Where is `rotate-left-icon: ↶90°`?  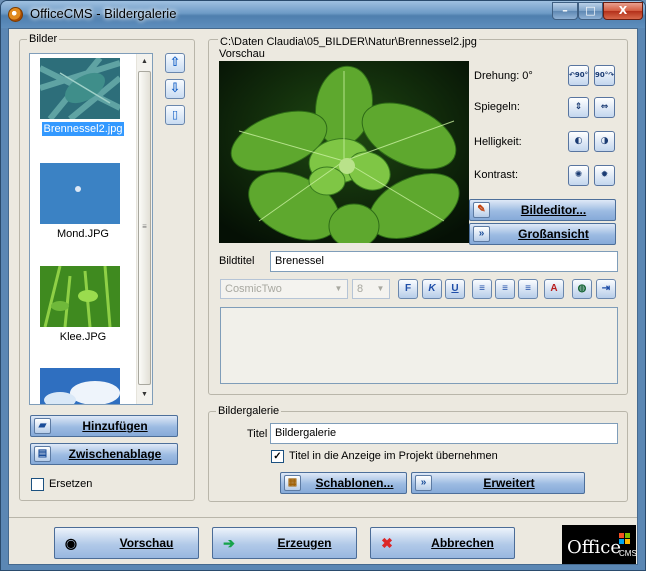 rotate-left-icon: ↶90° is located at coordinates (579, 75).